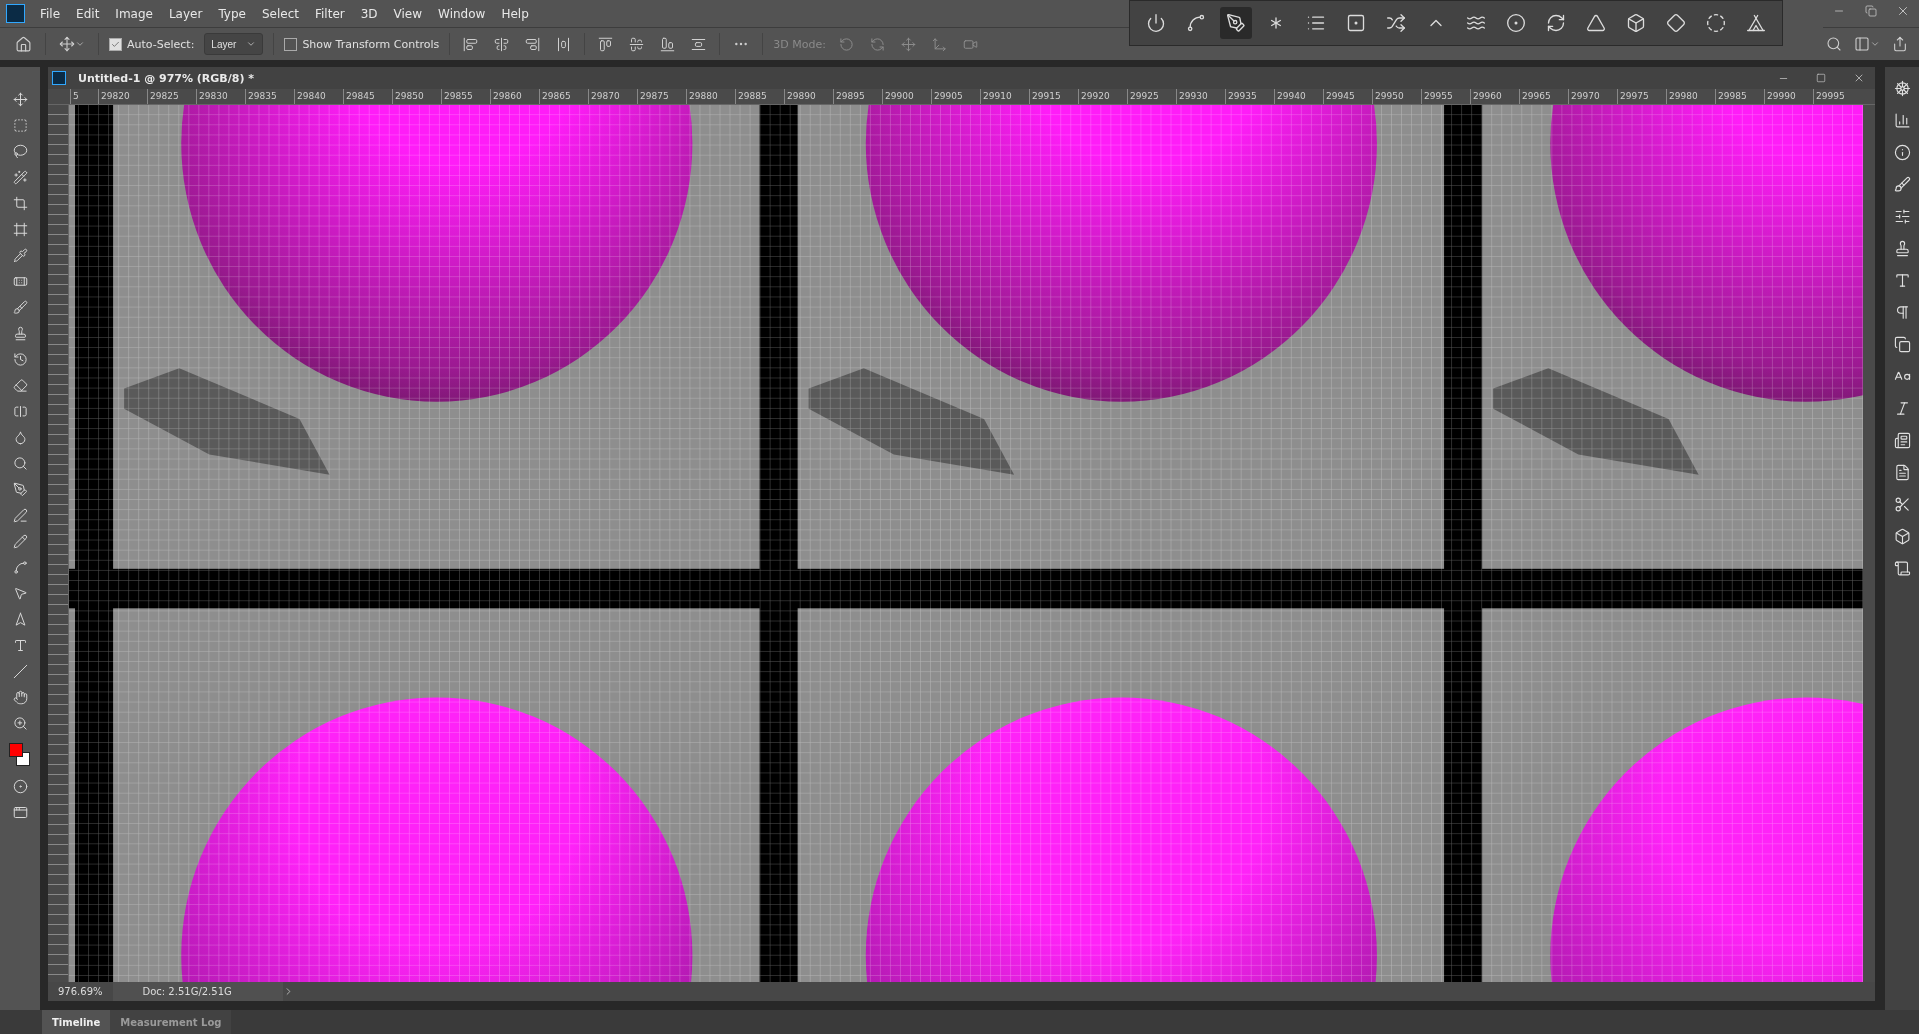  Describe the element at coordinates (1004, 96) in the screenshot. I see `ruler-label: 29910` at that location.